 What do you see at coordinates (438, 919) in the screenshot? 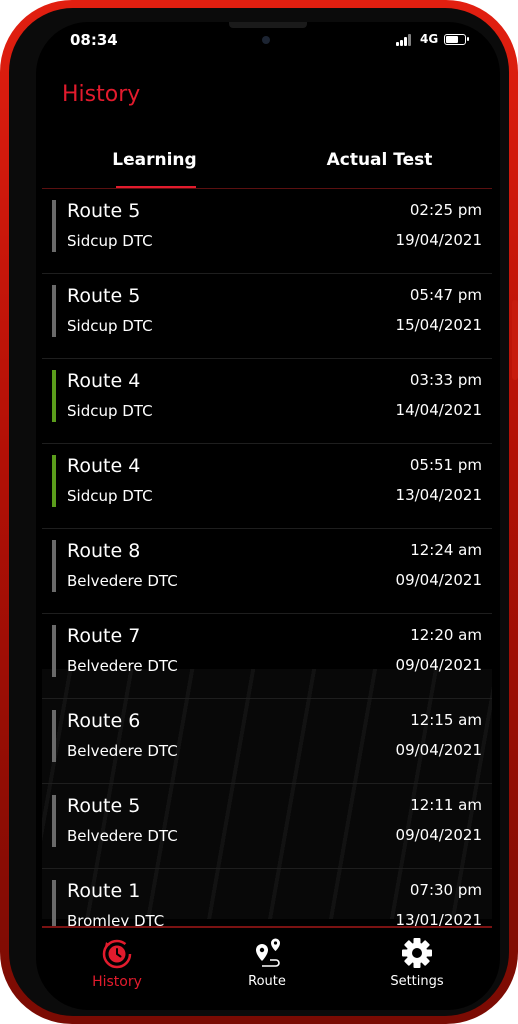
I see `row-date: 13/01/2021` at bounding box center [438, 919].